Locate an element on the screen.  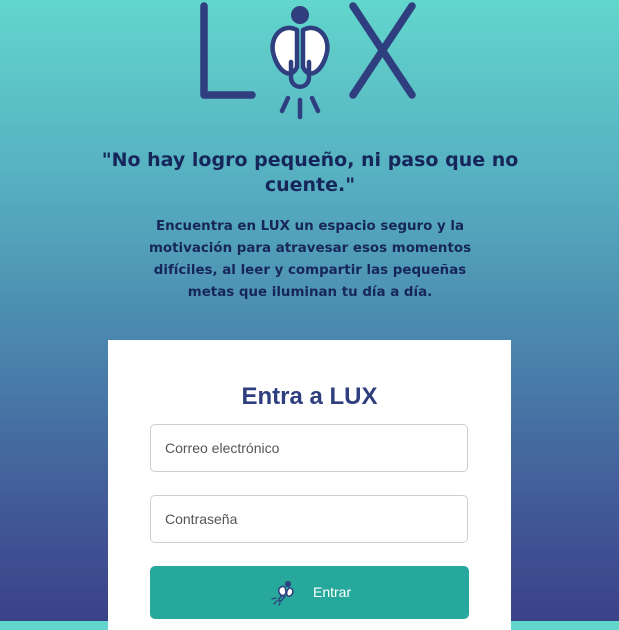
password-field is located at coordinates (309, 519).